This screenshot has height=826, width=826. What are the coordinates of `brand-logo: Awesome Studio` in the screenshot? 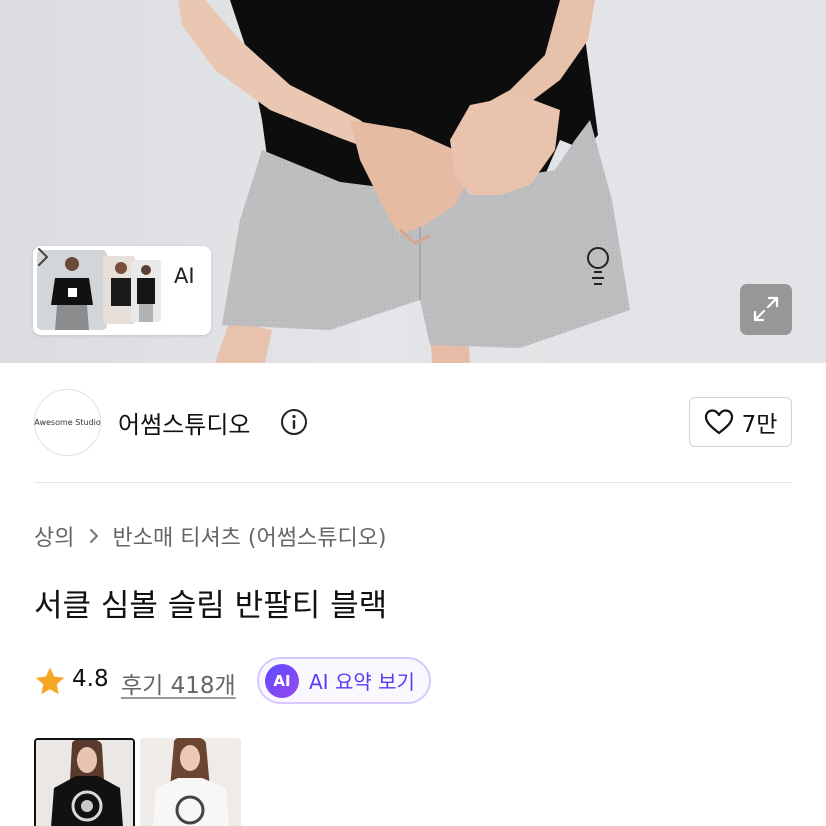 It's located at (67, 422).